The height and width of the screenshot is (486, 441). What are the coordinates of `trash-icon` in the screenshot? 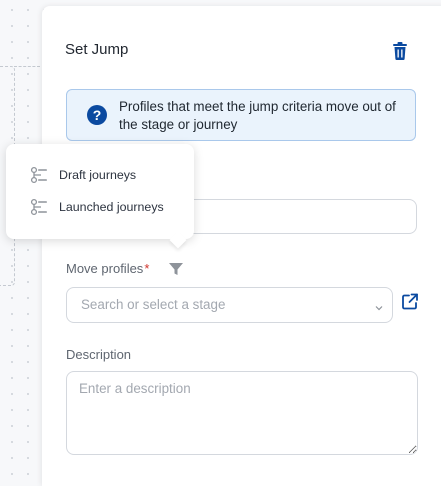 It's located at (400, 51).